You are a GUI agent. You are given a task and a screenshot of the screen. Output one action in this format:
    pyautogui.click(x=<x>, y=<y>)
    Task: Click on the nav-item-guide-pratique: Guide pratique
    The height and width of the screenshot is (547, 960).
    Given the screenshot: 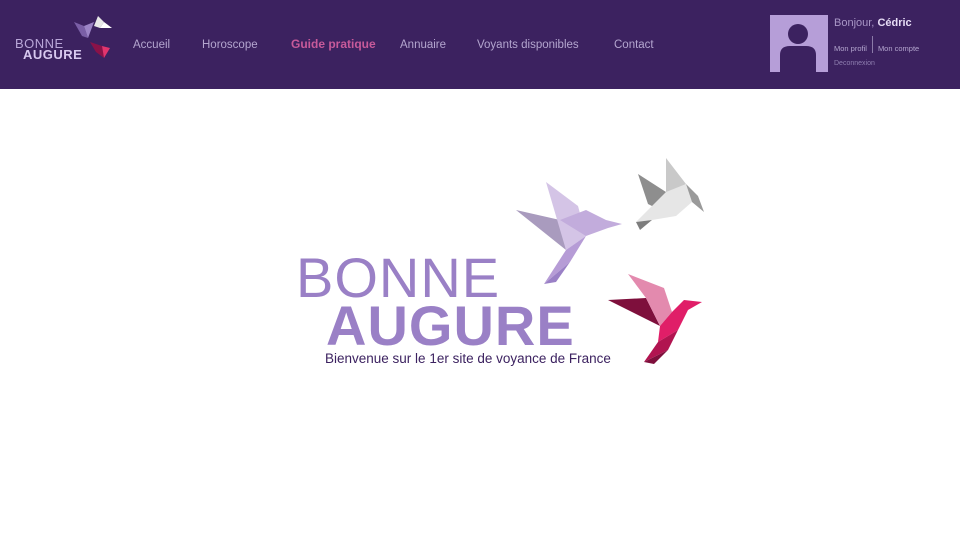 What is the action you would take?
    pyautogui.click(x=333, y=44)
    